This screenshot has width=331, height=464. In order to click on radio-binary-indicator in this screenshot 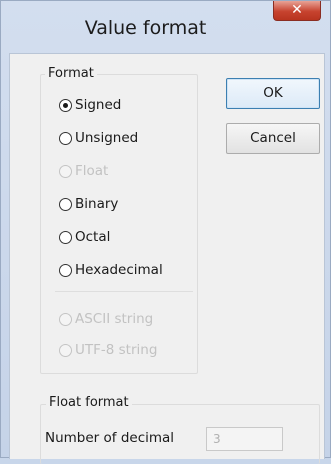, I will do `click(65, 204)`.